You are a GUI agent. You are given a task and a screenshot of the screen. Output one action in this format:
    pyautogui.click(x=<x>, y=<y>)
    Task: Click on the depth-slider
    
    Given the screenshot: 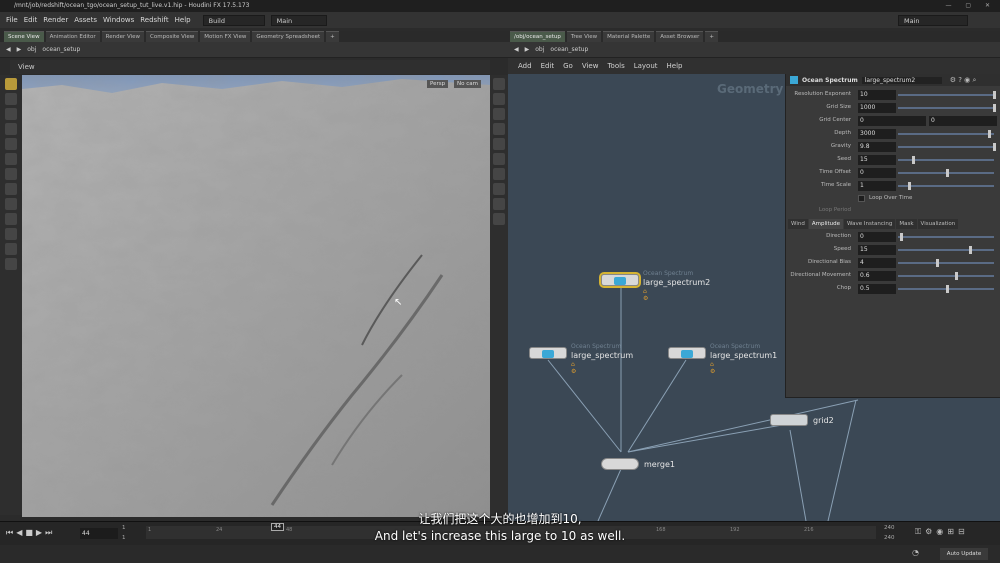 What is the action you would take?
    pyautogui.click(x=946, y=134)
    